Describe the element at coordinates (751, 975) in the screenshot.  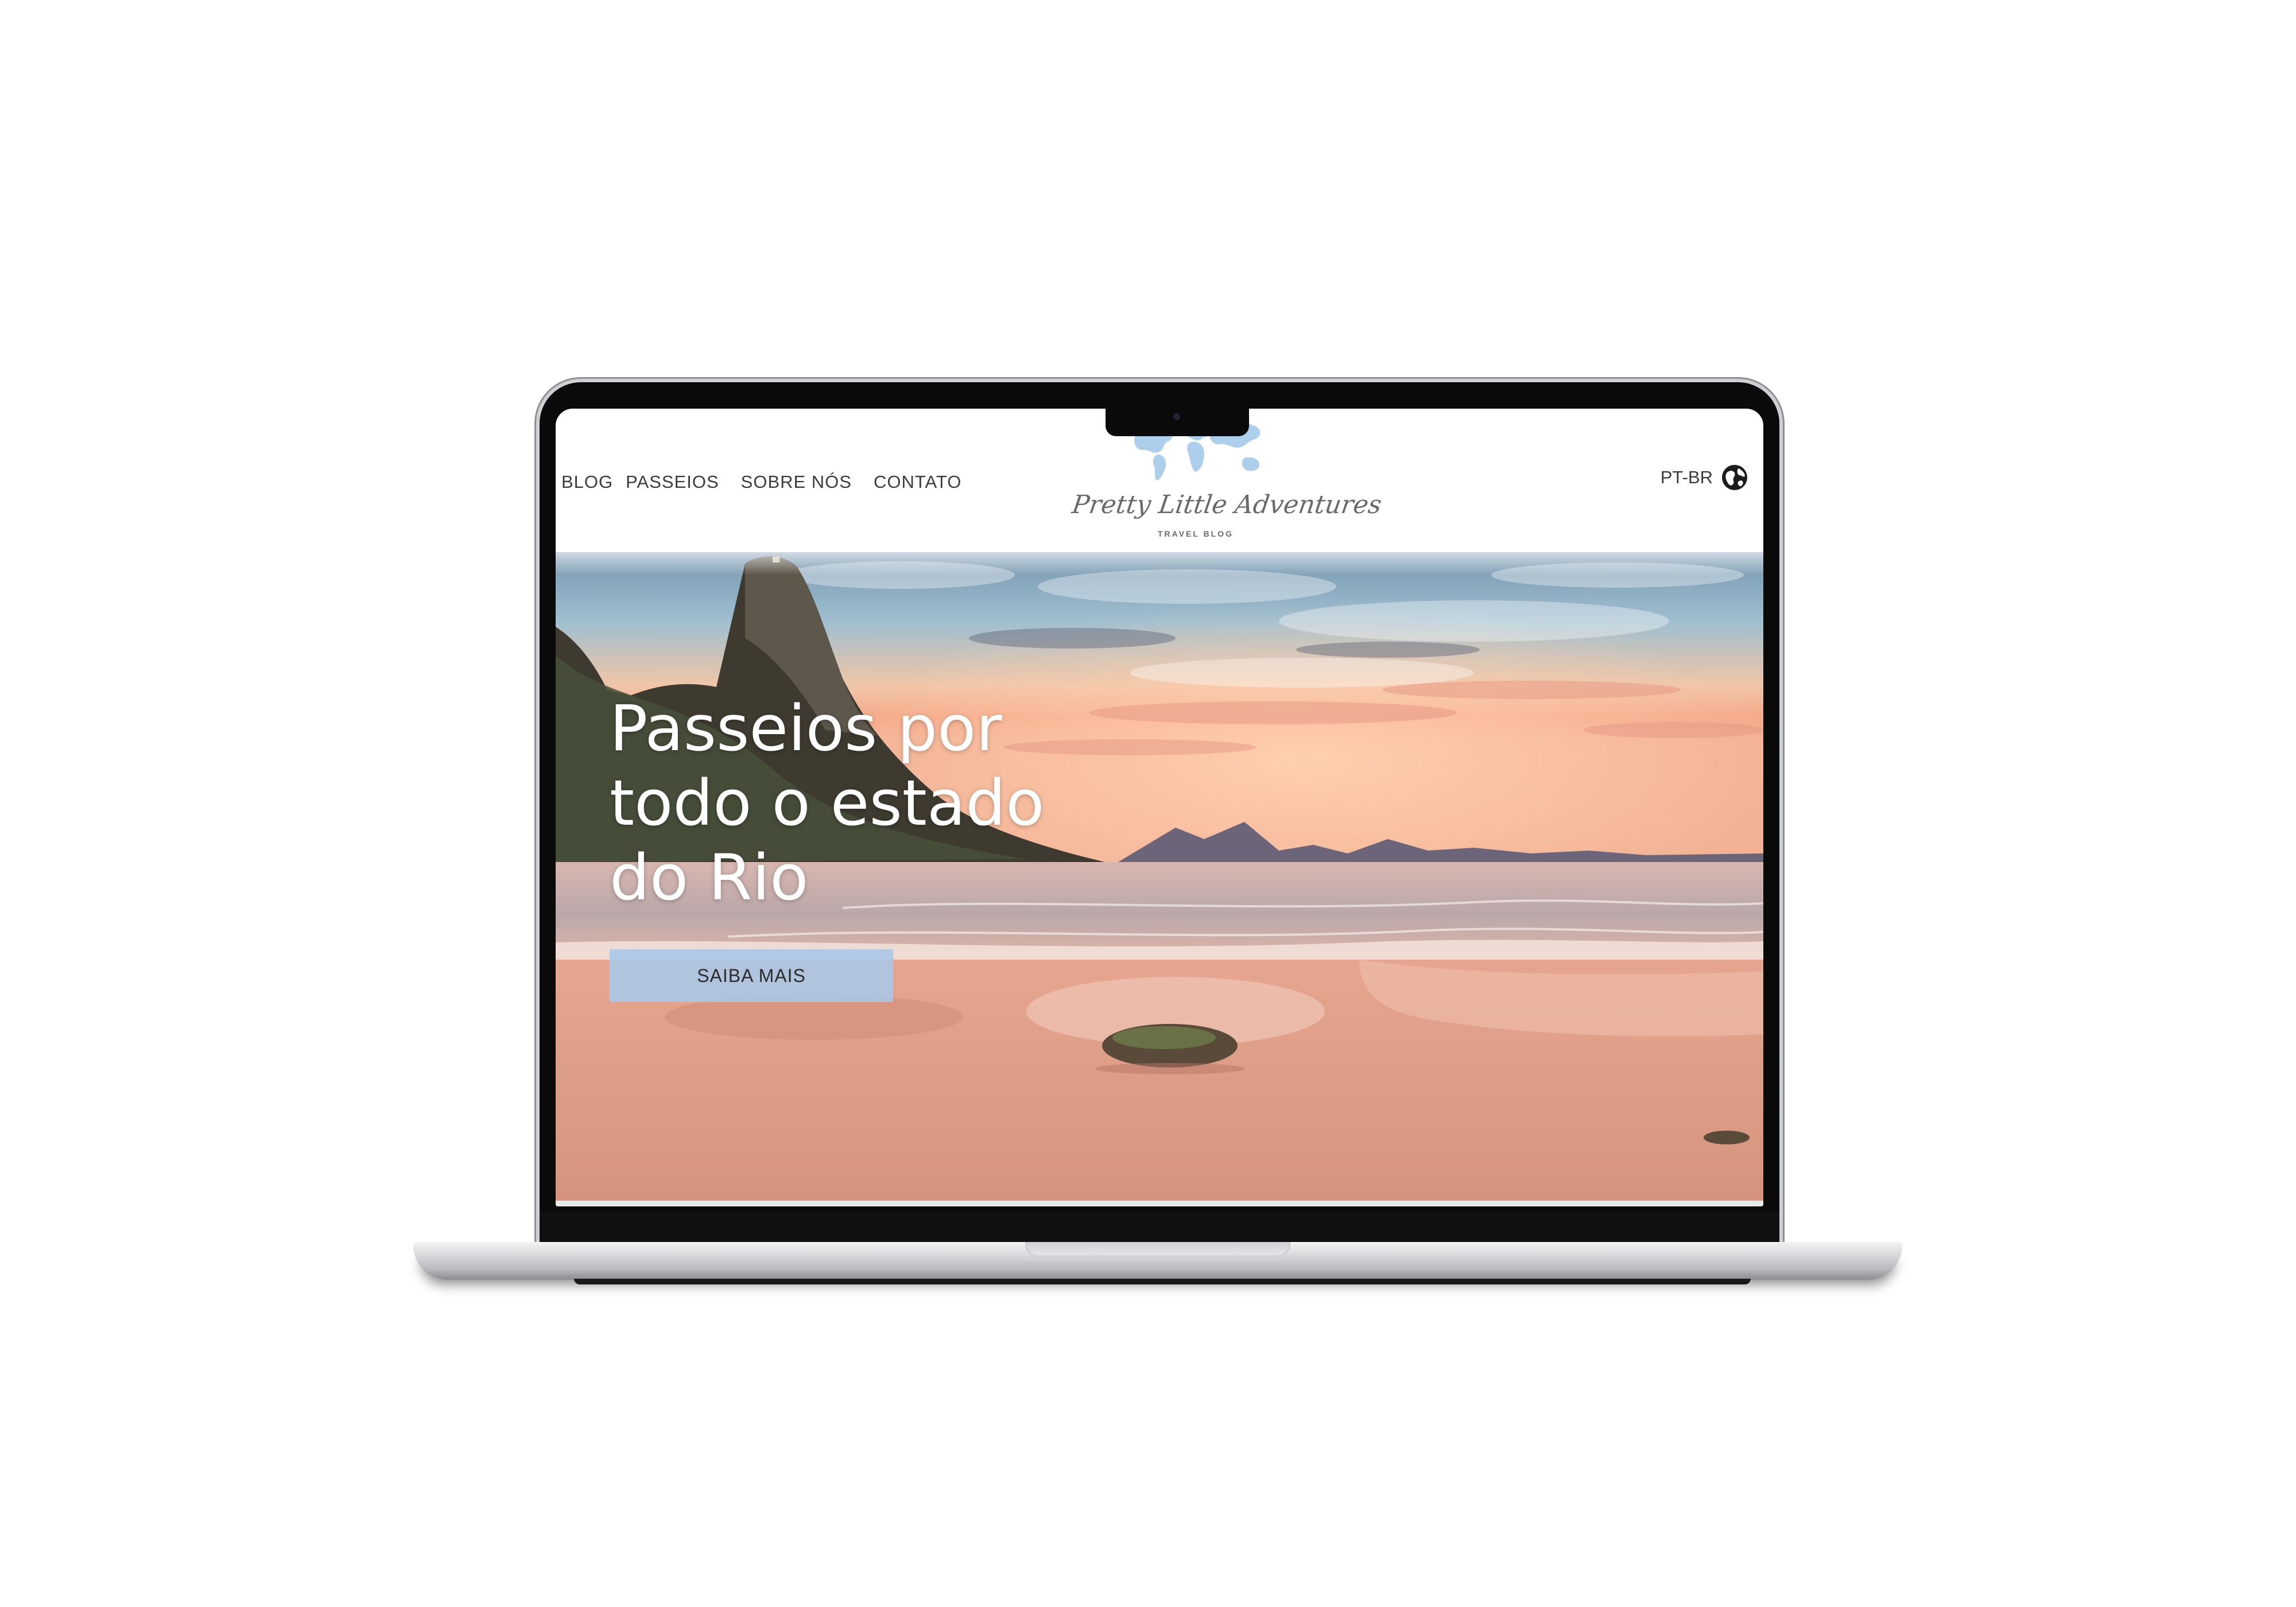
I see `saiba-mais-button: SAIBA MAIS` at that location.